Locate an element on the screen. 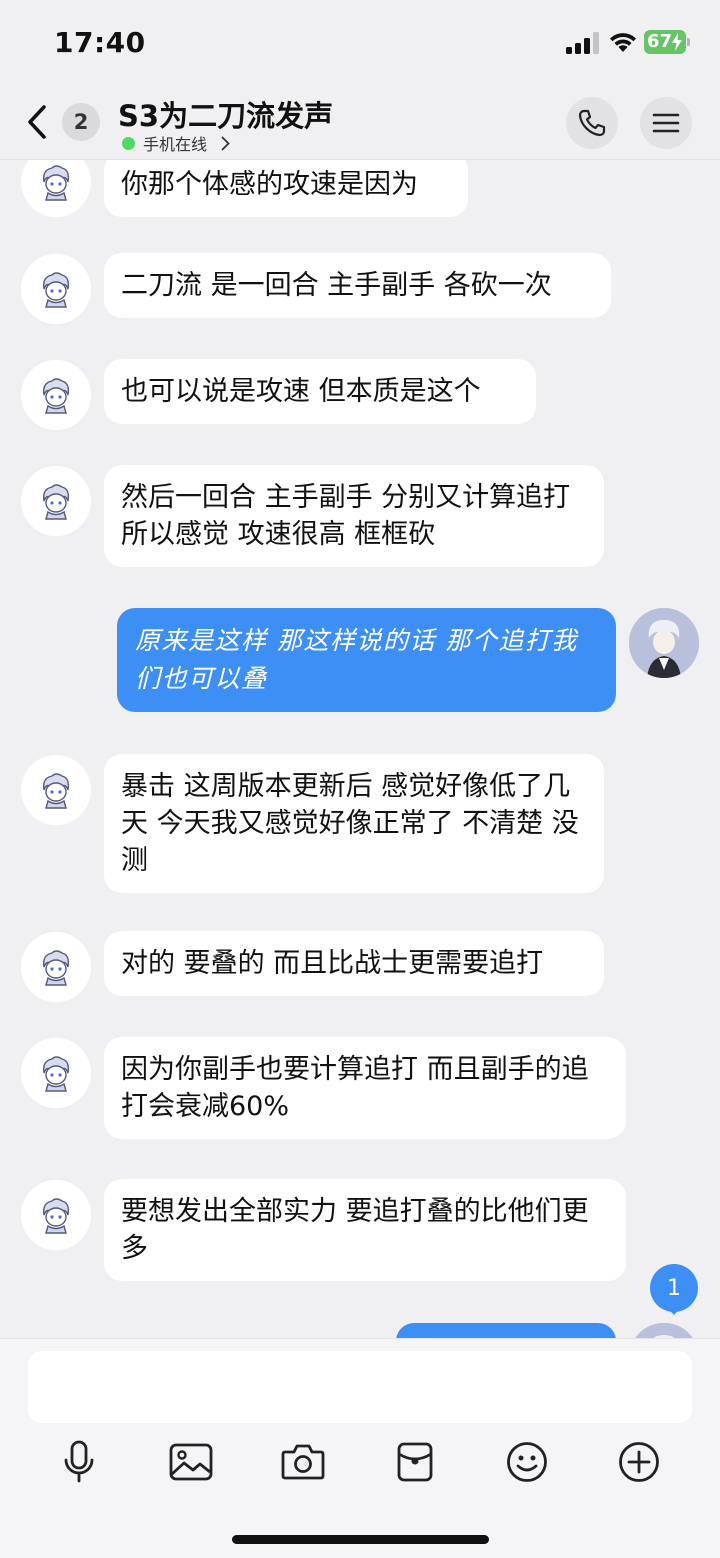 This screenshot has width=720, height=1558. my-message-bubble is located at coordinates (506, 1330).